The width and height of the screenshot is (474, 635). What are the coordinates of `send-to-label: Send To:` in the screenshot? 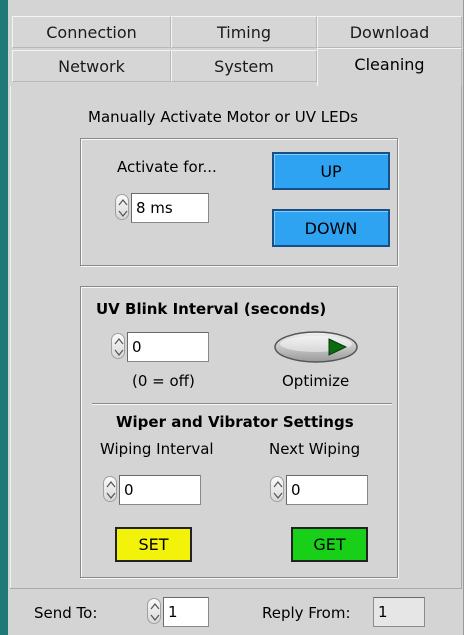 It's located at (66, 613).